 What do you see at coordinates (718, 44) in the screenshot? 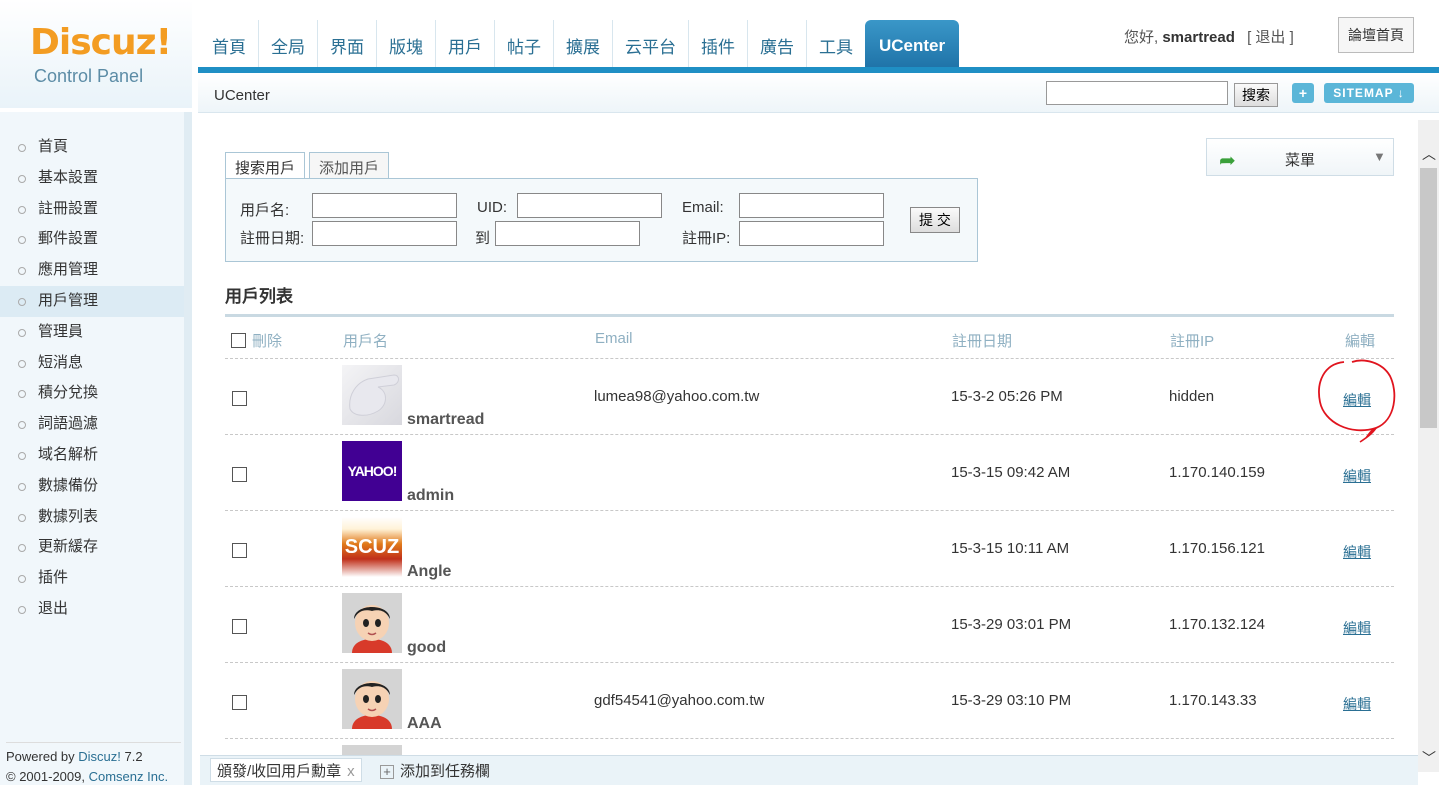
I see `nav-plugins: 插件` at bounding box center [718, 44].